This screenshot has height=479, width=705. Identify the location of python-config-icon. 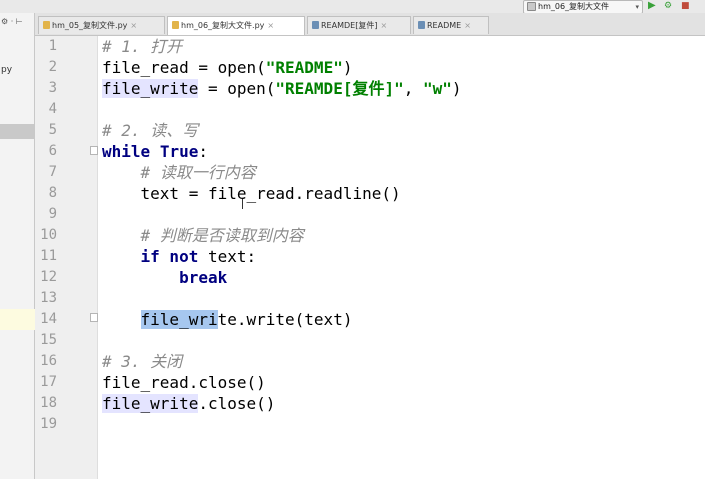
(531, 6).